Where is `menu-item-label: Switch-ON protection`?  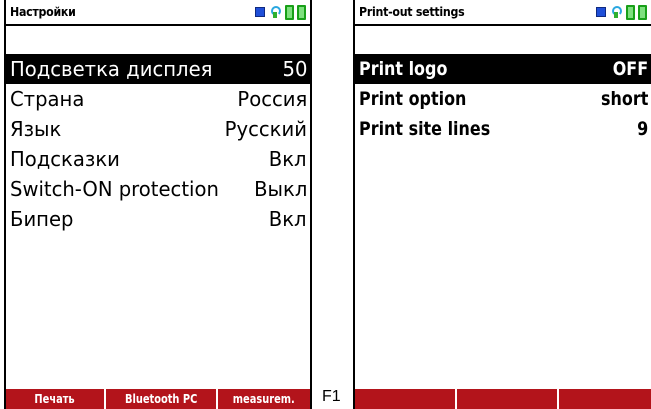
menu-item-label: Switch-ON protection is located at coordinates (114, 189).